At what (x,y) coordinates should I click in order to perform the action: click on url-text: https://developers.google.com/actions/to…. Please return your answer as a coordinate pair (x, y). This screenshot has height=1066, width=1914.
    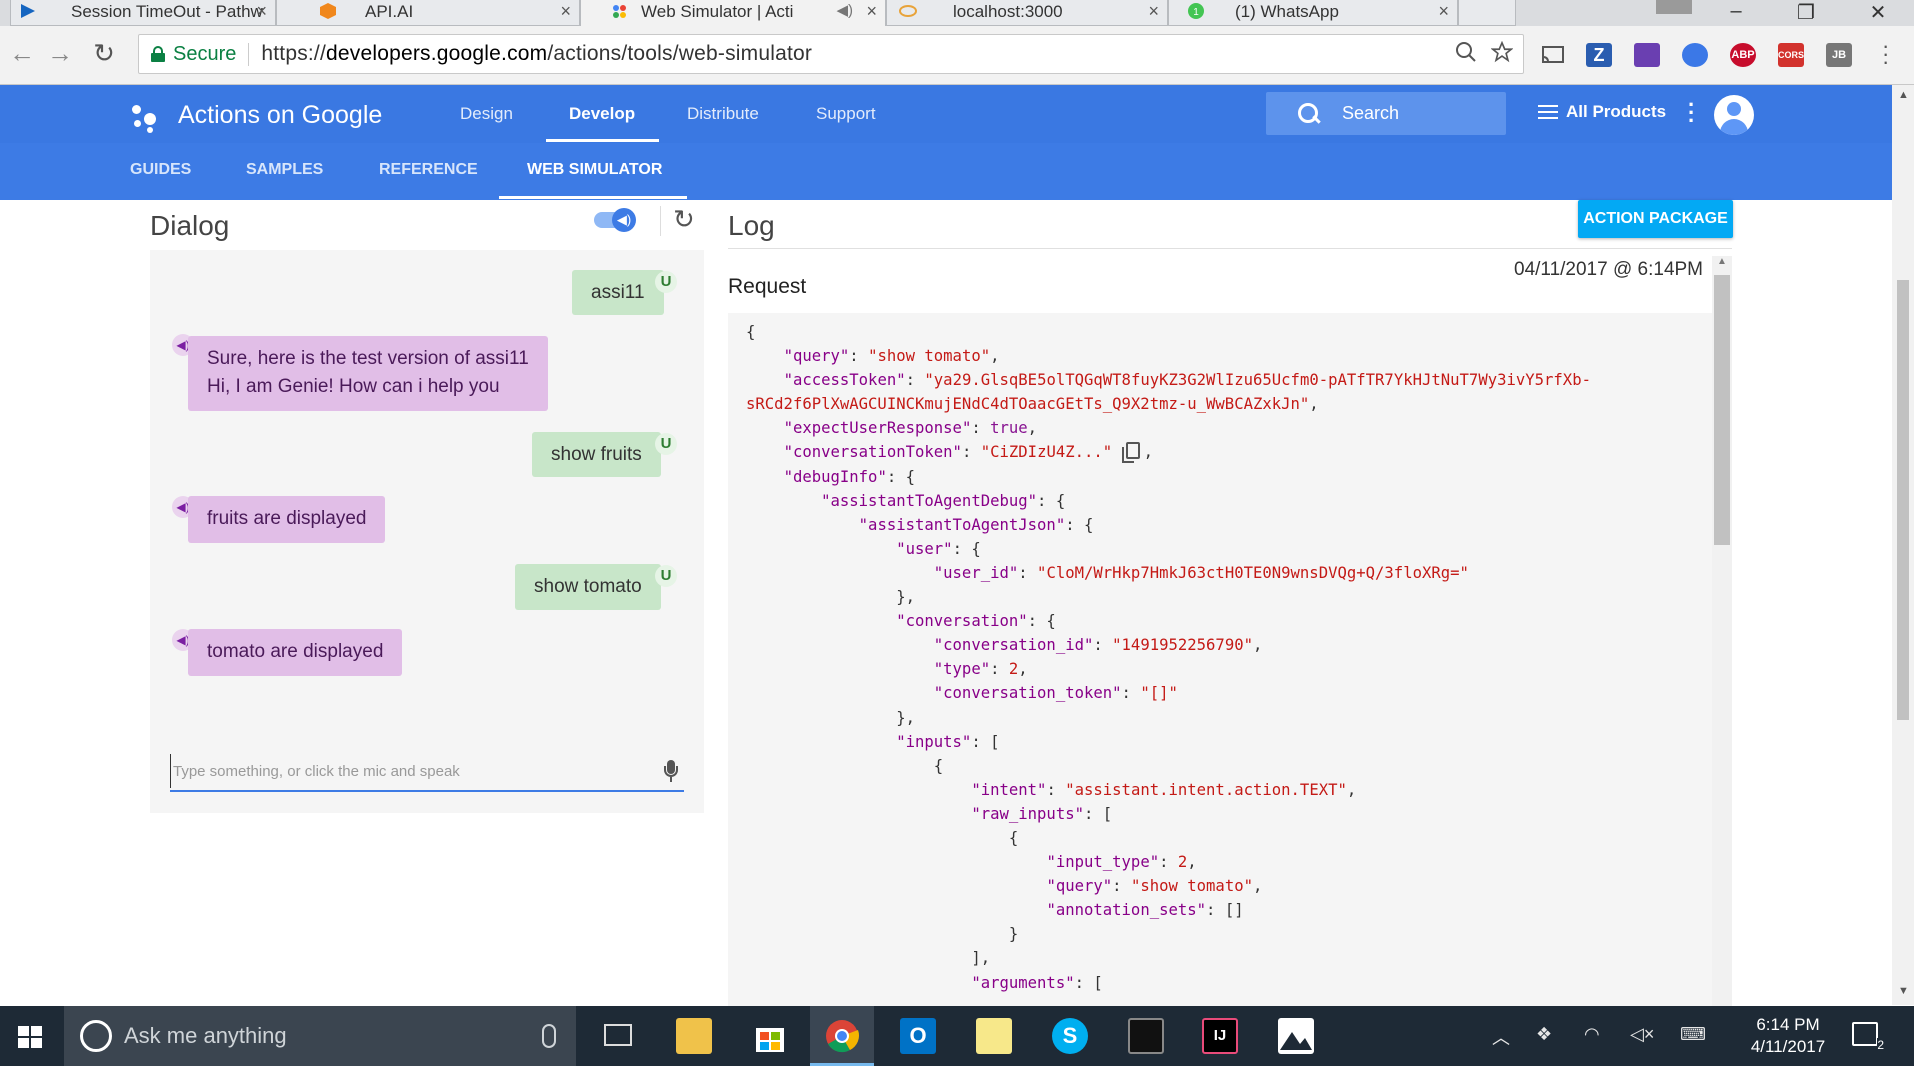
    Looking at the image, I should click on (536, 54).